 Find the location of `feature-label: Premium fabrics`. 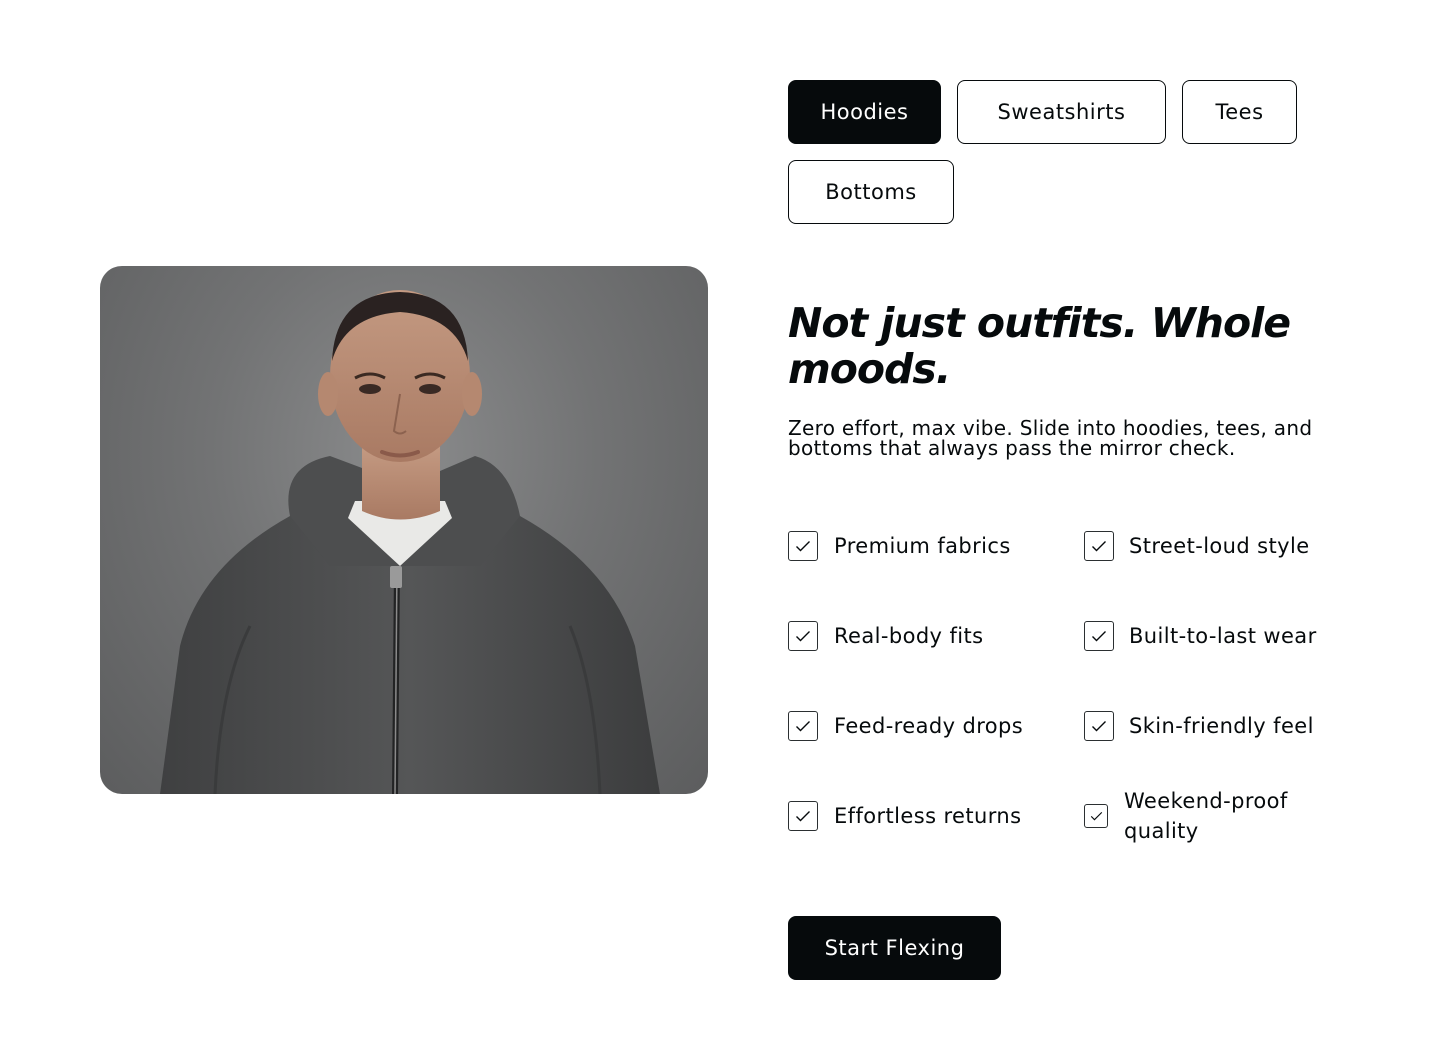

feature-label: Premium fabrics is located at coordinates (922, 546).